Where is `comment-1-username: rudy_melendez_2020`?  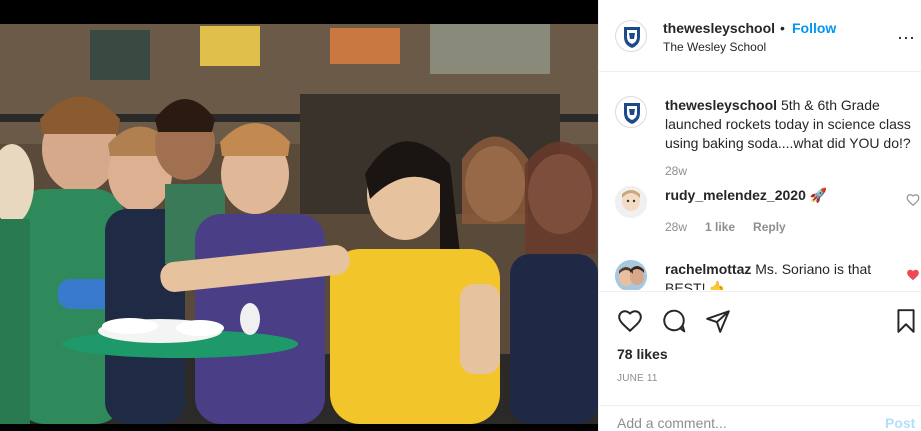
comment-1-username: rudy_melendez_2020 is located at coordinates (735, 195).